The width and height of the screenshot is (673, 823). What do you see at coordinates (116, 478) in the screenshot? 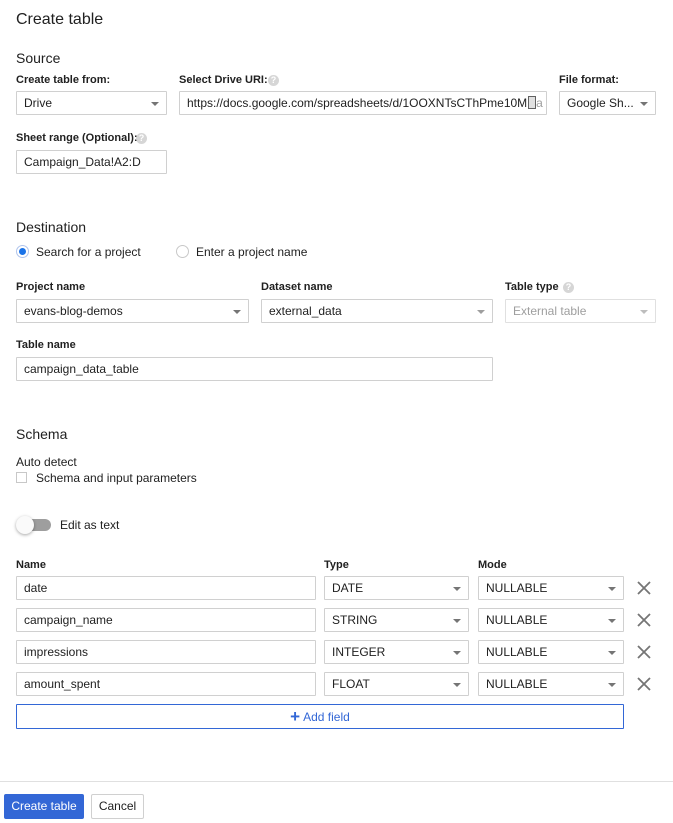
I see `auto-detect-checkbox-label: Schema and input parameters` at bounding box center [116, 478].